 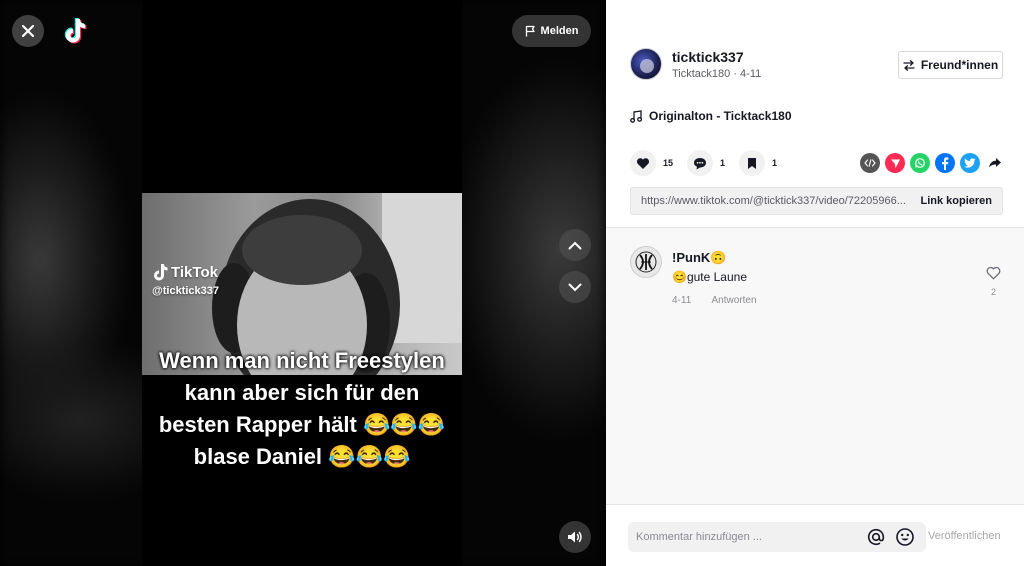 What do you see at coordinates (77, 31) in the screenshot?
I see `tiktok-logo-icon` at bounding box center [77, 31].